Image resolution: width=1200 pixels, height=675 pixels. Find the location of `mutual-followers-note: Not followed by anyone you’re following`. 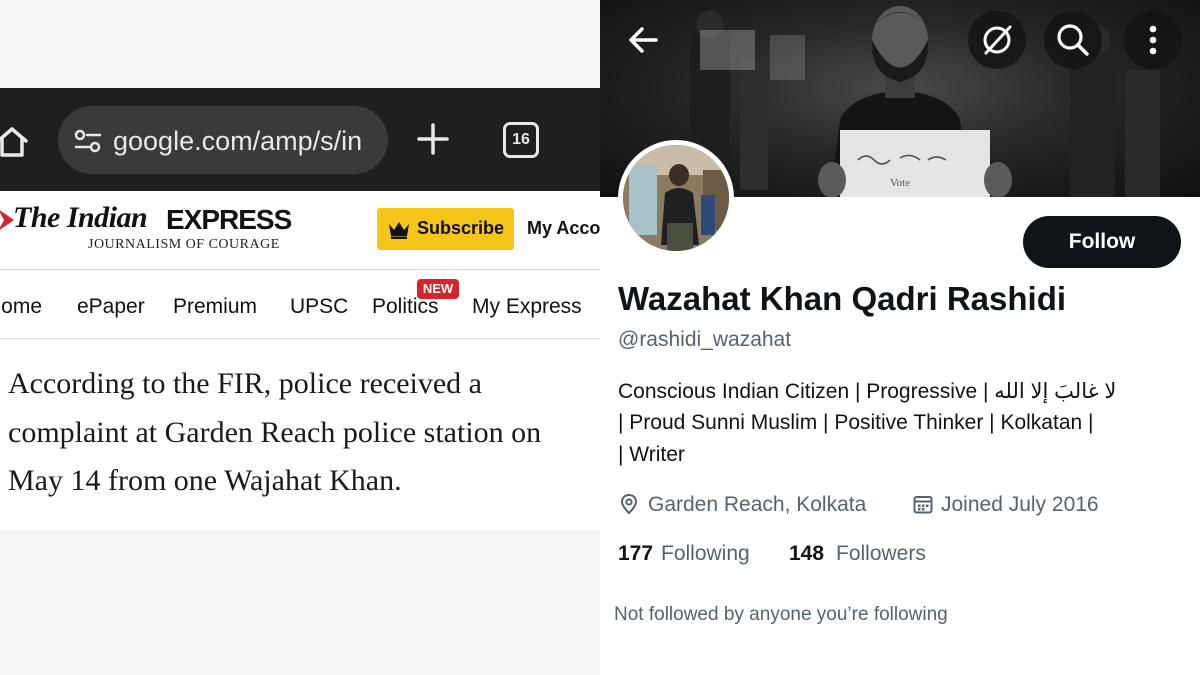

mutual-followers-note: Not followed by anyone you’re following is located at coordinates (781, 614).